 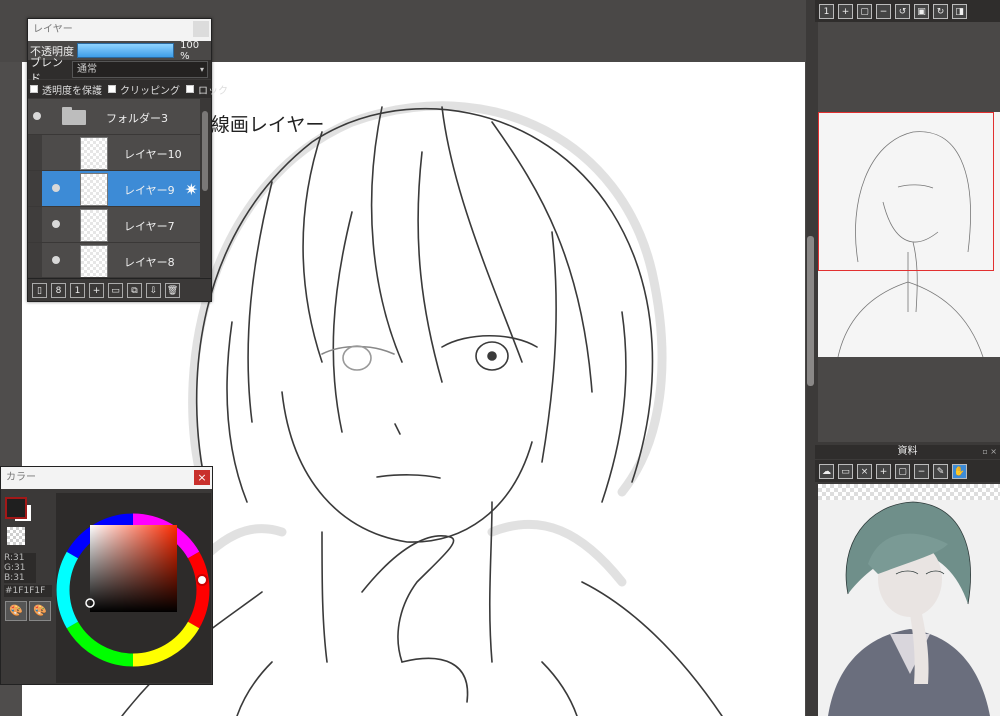 What do you see at coordinates (16, 508) in the screenshot?
I see `foreground-color-swatch` at bounding box center [16, 508].